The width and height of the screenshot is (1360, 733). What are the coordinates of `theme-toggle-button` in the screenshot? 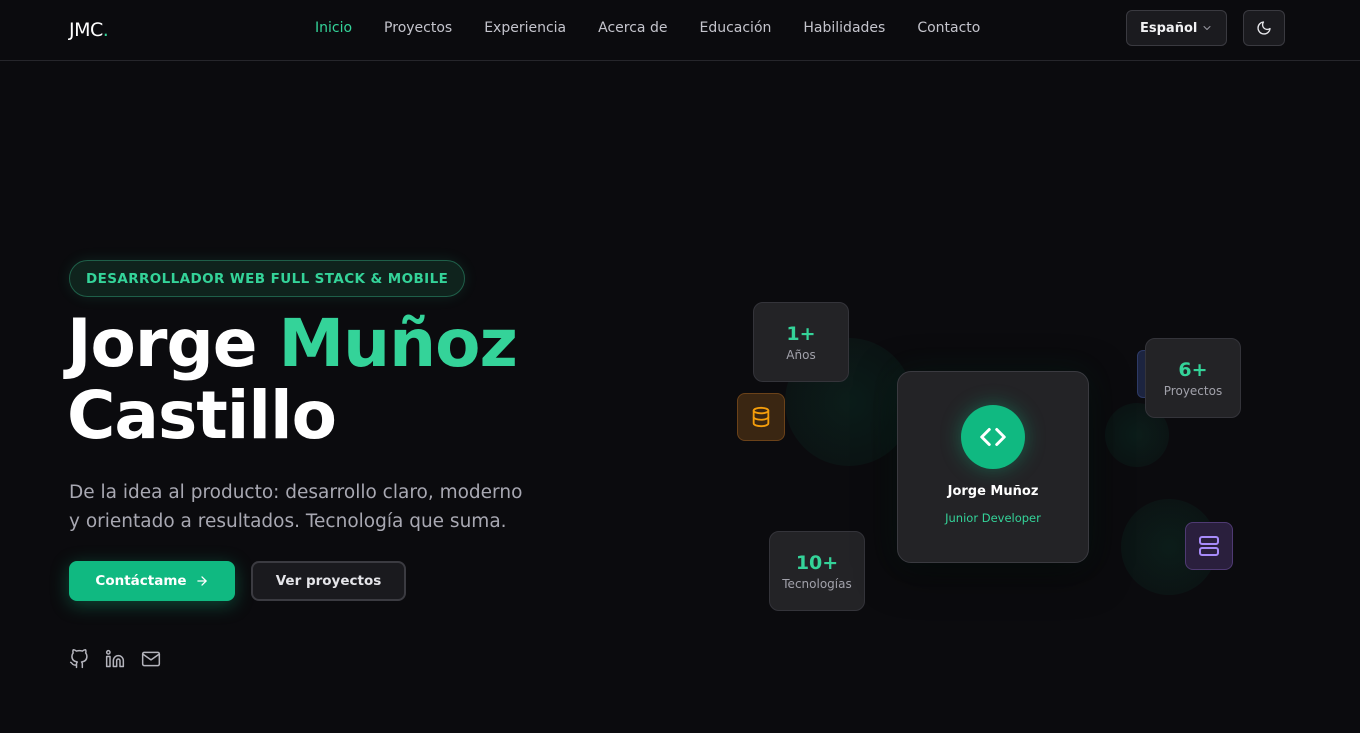 It's located at (1264, 28).